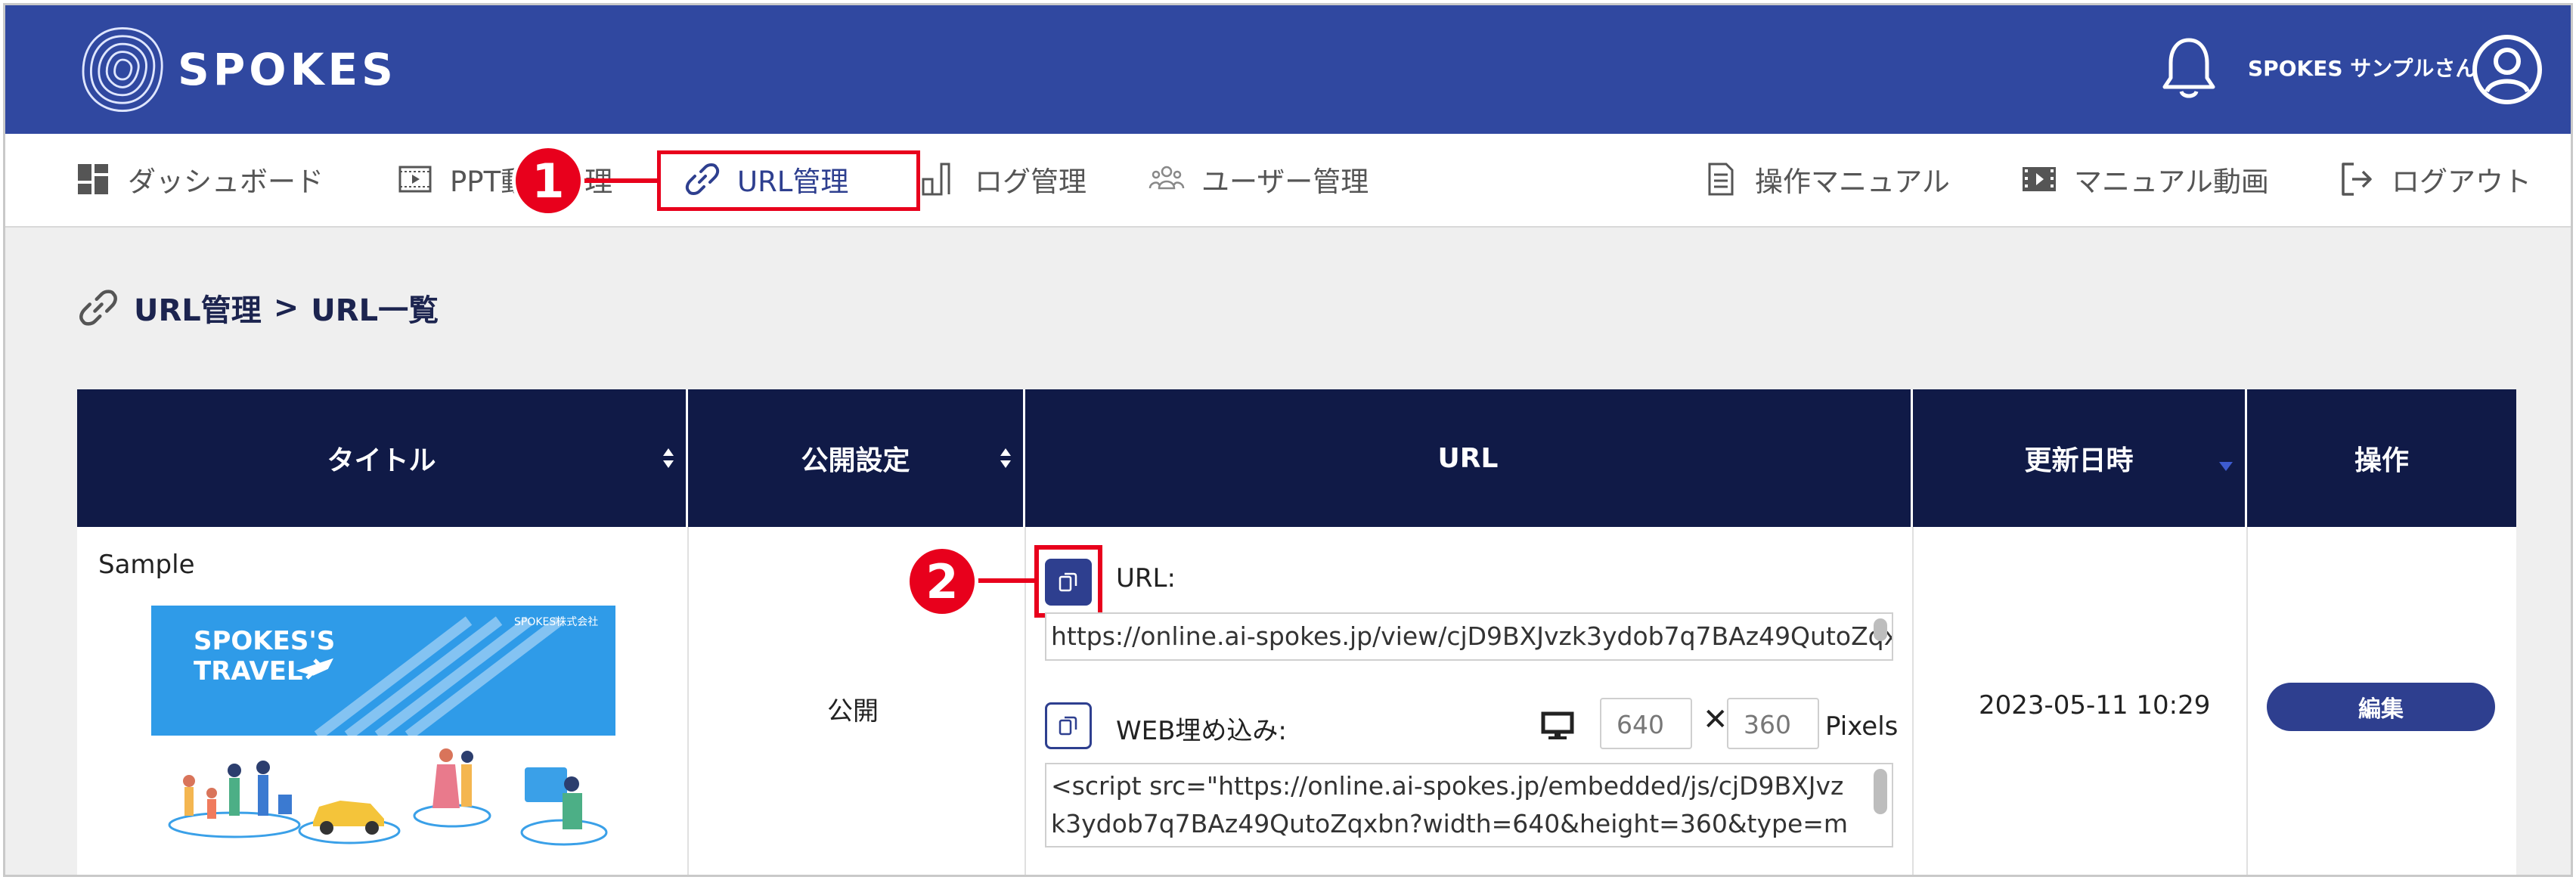 The image size is (2576, 880). Describe the element at coordinates (1285, 182) in the screenshot. I see `nav-item-label: ユーザー管理` at that location.